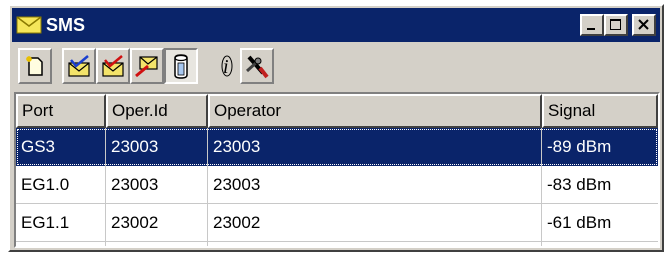 This screenshot has height=253, width=667. Describe the element at coordinates (237, 222) in the screenshot. I see `operator-cell: 23002` at that location.